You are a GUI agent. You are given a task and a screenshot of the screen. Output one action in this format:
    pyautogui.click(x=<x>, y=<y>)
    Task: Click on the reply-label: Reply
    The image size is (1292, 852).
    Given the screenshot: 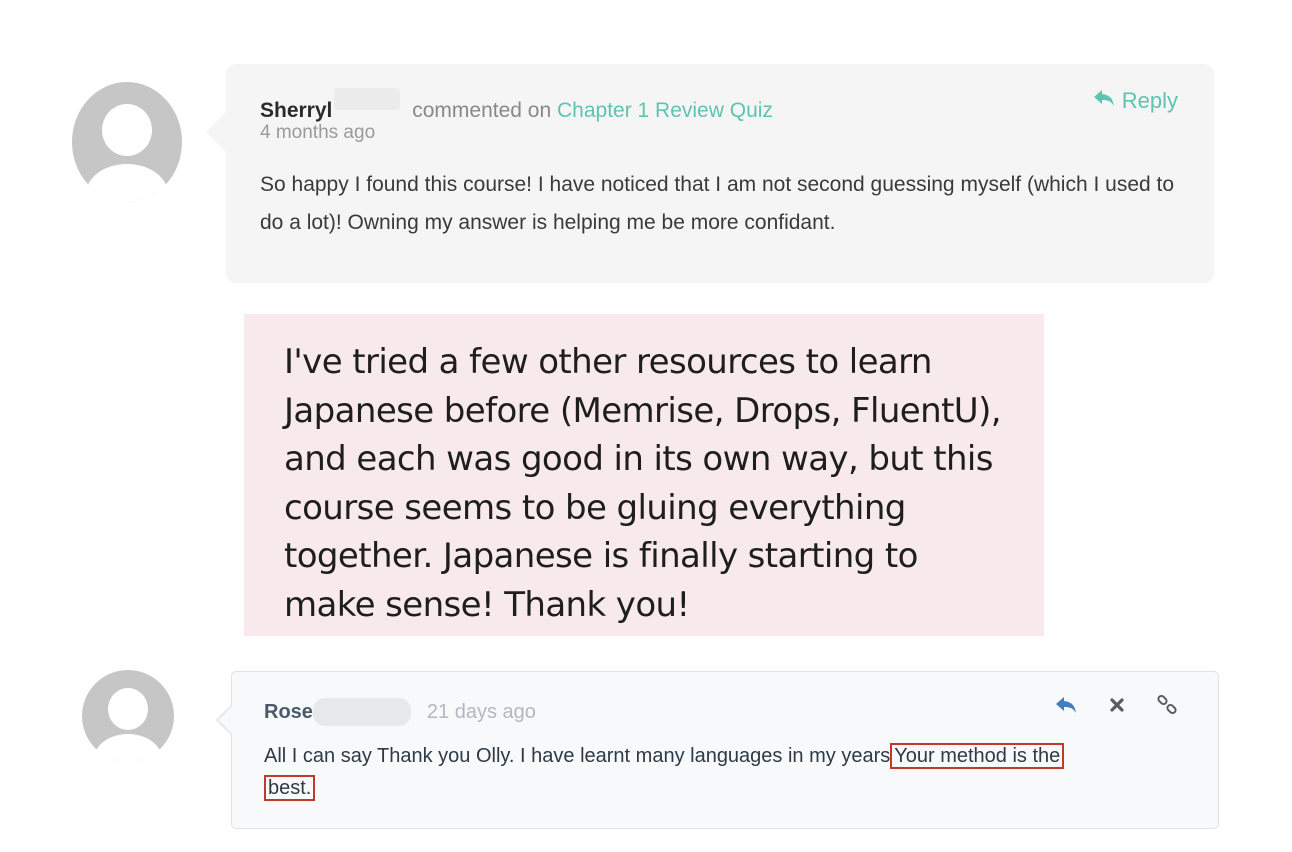 What is the action you would take?
    pyautogui.click(x=1149, y=100)
    